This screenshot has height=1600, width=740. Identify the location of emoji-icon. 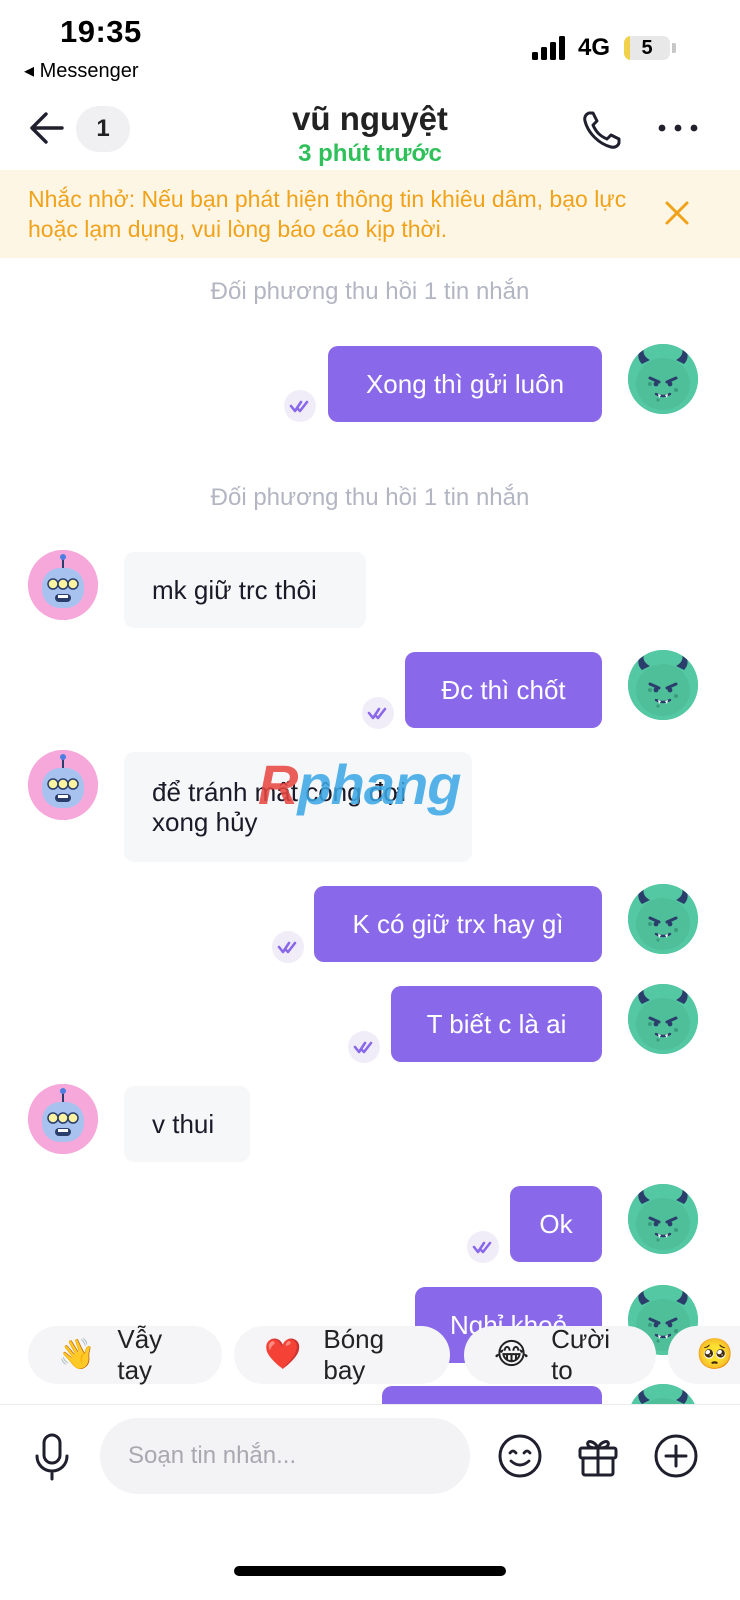
(520, 1456).